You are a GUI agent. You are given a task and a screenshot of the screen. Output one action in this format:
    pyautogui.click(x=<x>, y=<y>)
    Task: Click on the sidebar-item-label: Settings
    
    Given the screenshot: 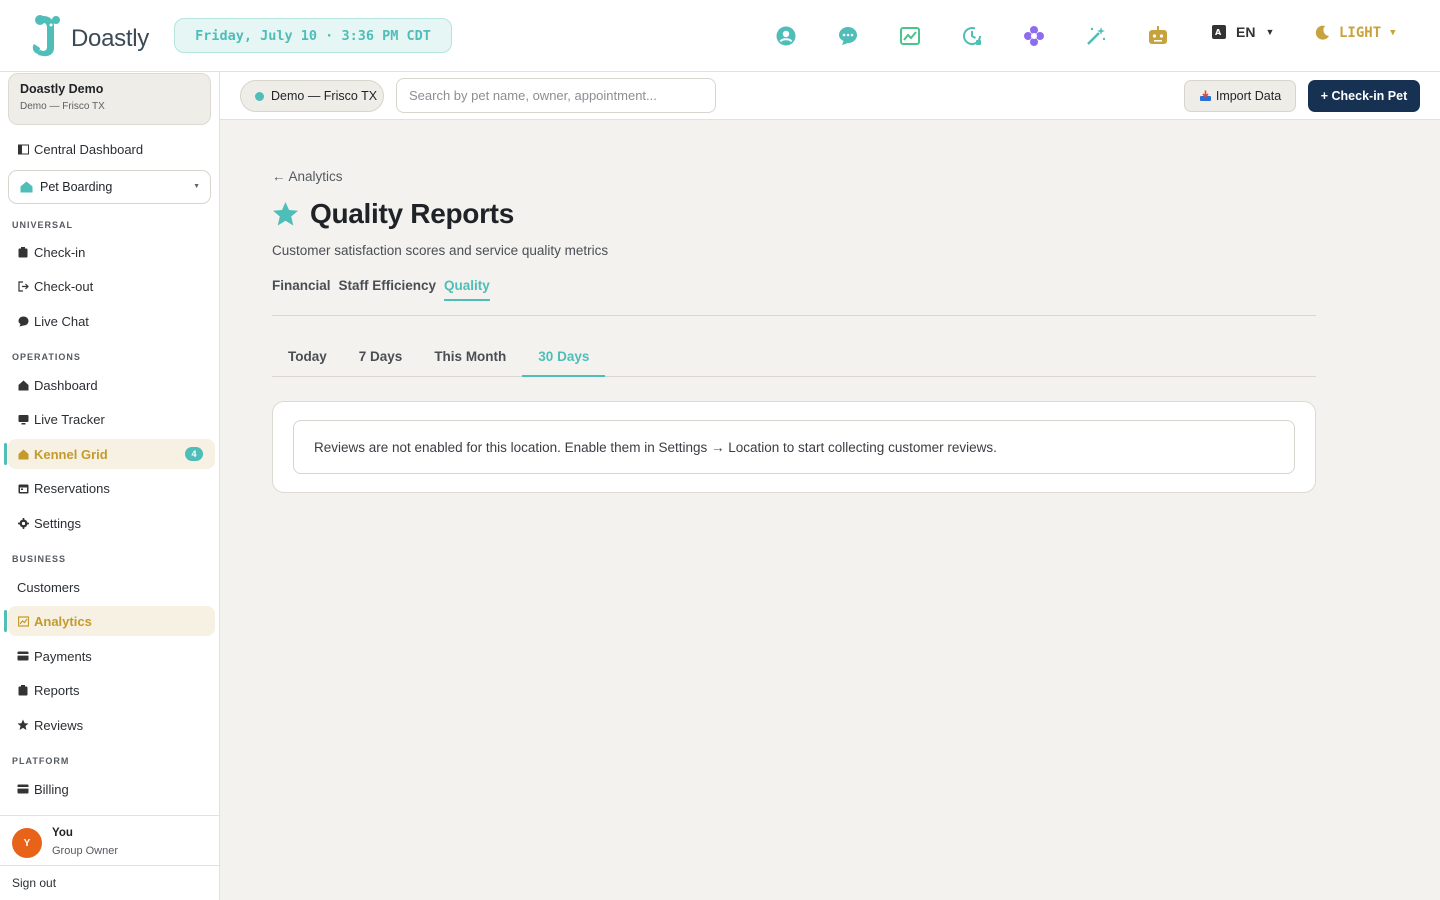 What is the action you would take?
    pyautogui.click(x=57, y=523)
    